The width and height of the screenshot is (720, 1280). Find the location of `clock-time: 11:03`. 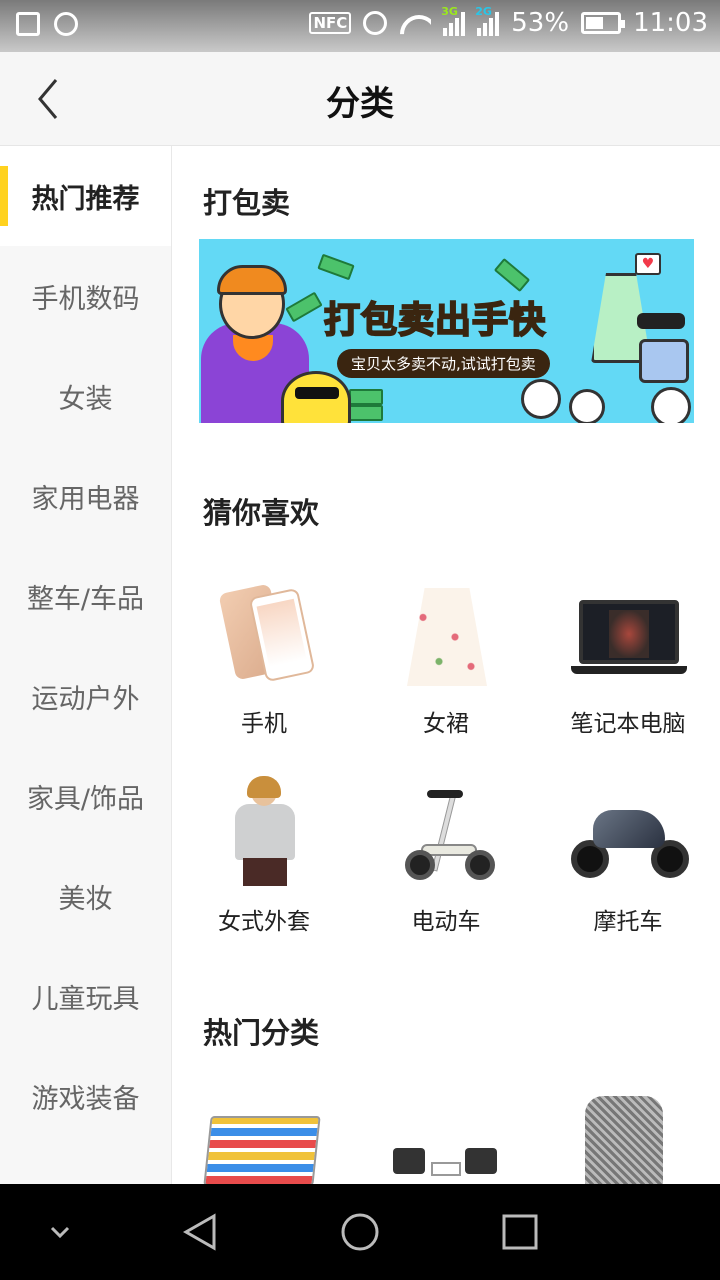

clock-time: 11:03 is located at coordinates (670, 23).